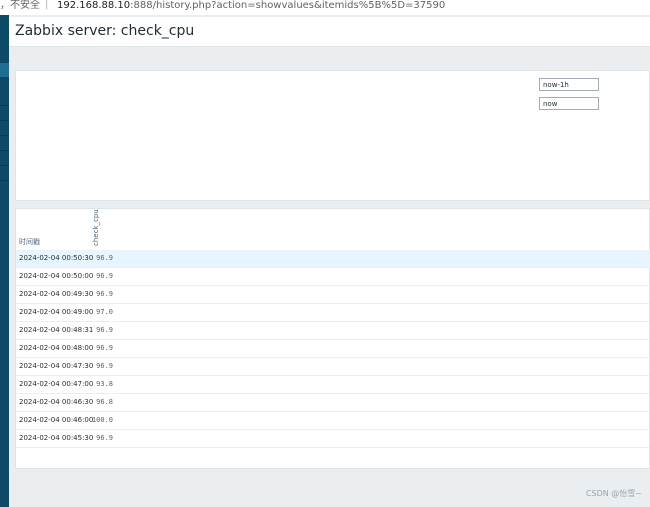 The image size is (650, 507). I want to click on filter-to-row: 到, so click(594, 103).